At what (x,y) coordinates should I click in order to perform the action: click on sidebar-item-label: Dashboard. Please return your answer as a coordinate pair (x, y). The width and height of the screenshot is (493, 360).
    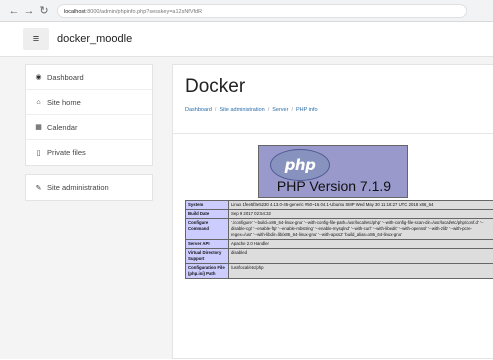
    Looking at the image, I should click on (65, 77).